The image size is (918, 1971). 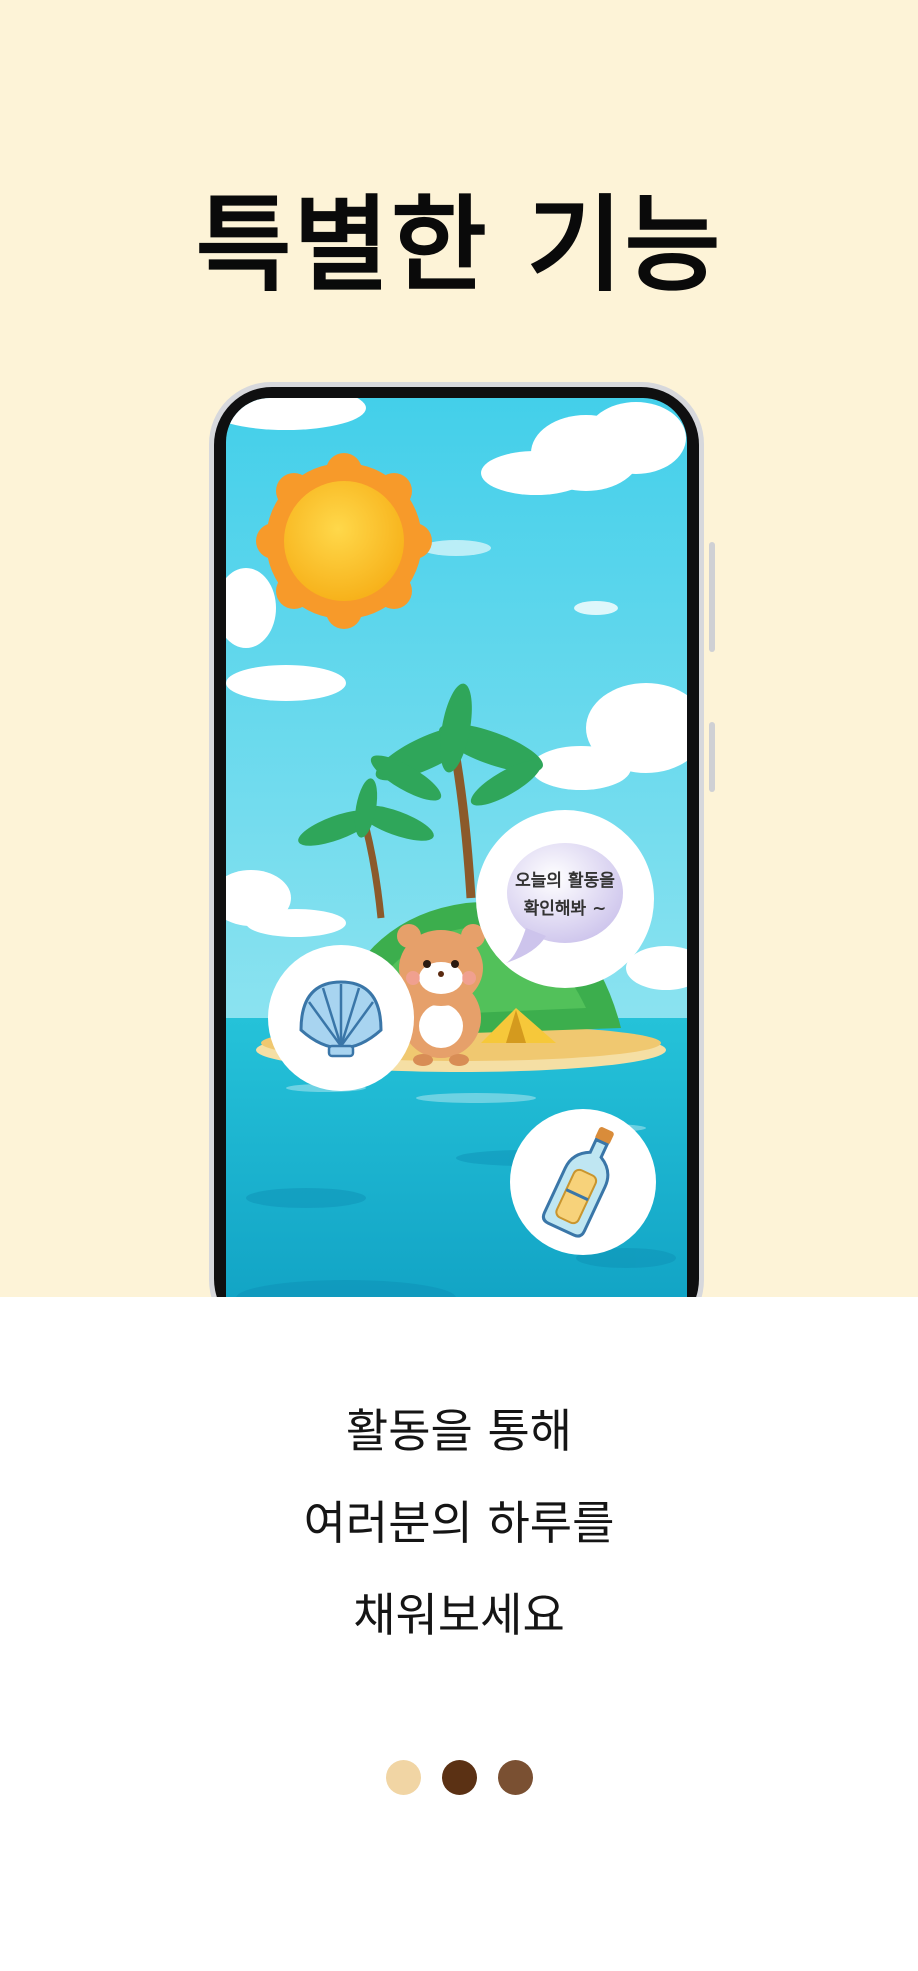 I want to click on message-bottle-button, so click(x=583, y=1182).